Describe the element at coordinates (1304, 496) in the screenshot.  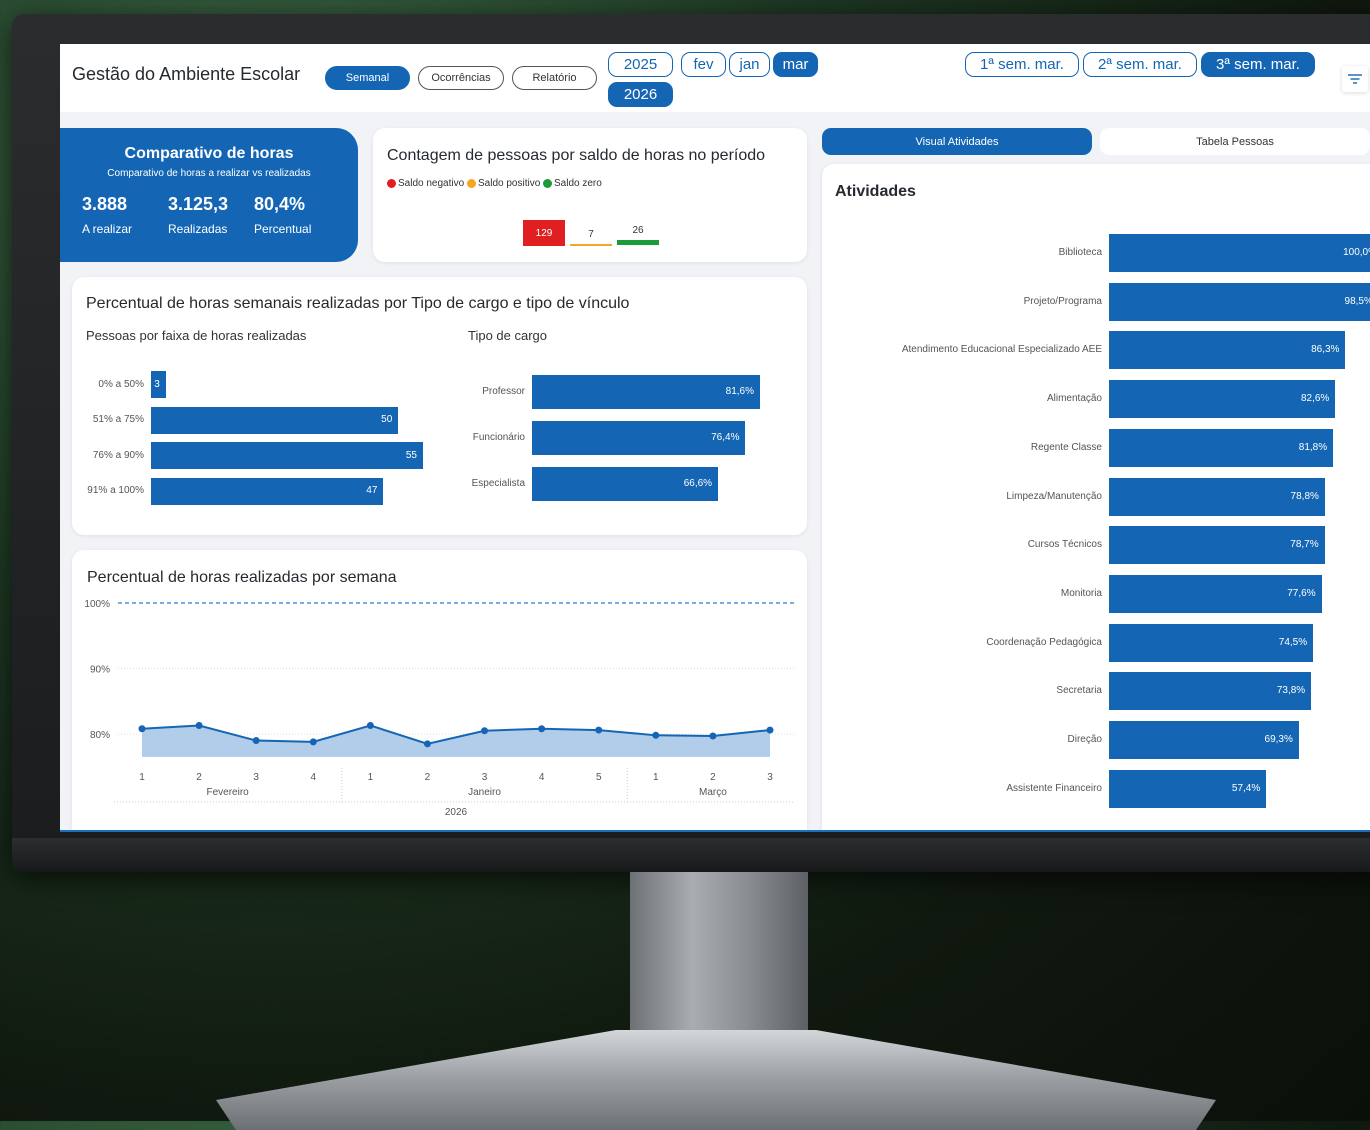
I see `bar-value-label: 78,8%` at that location.